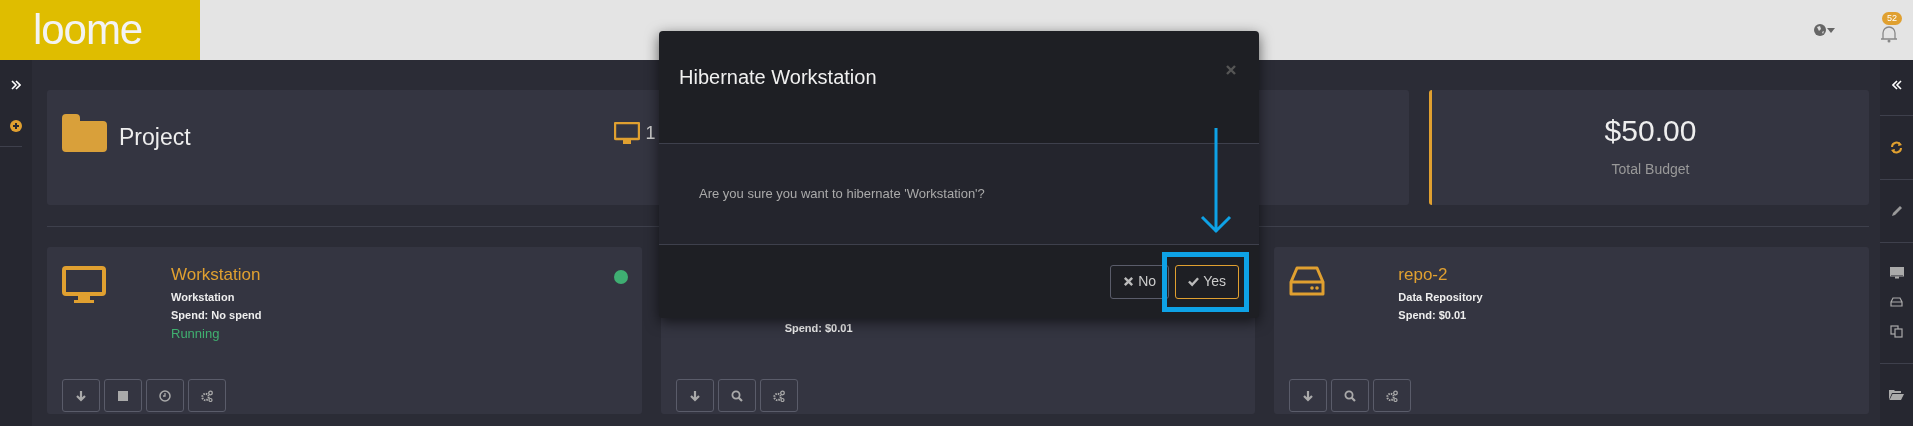  Describe the element at coordinates (155, 137) in the screenshot. I see `project-title: Project` at that location.